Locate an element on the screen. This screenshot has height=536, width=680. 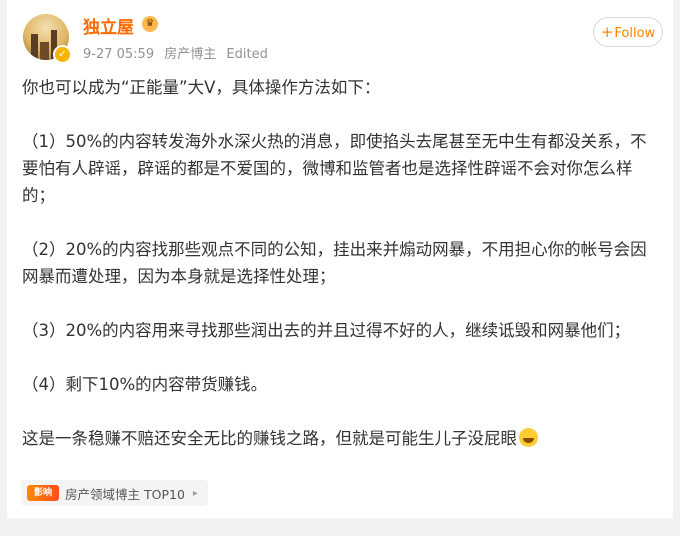
grin-sweat-emoji-icon is located at coordinates (528, 437).